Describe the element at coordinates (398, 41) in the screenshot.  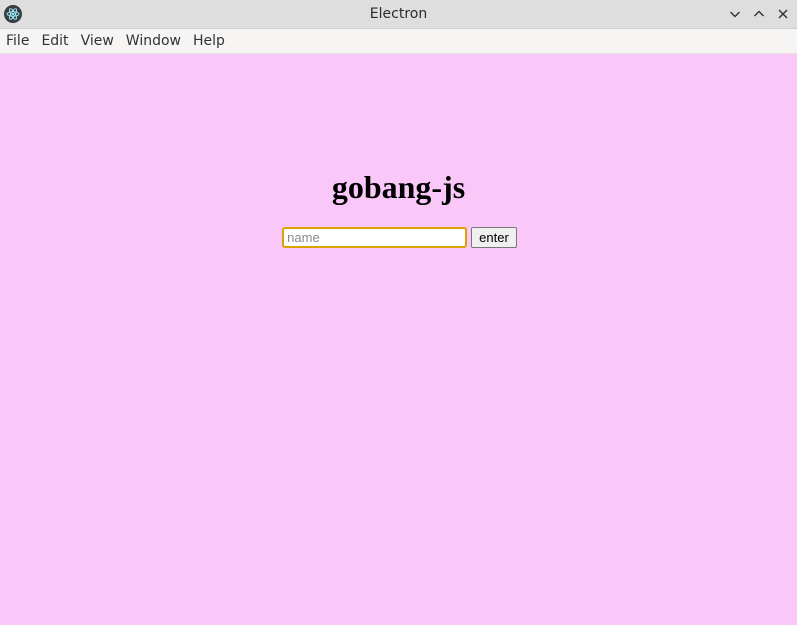
I see `menu-bar: File Edit View Window Help` at that location.